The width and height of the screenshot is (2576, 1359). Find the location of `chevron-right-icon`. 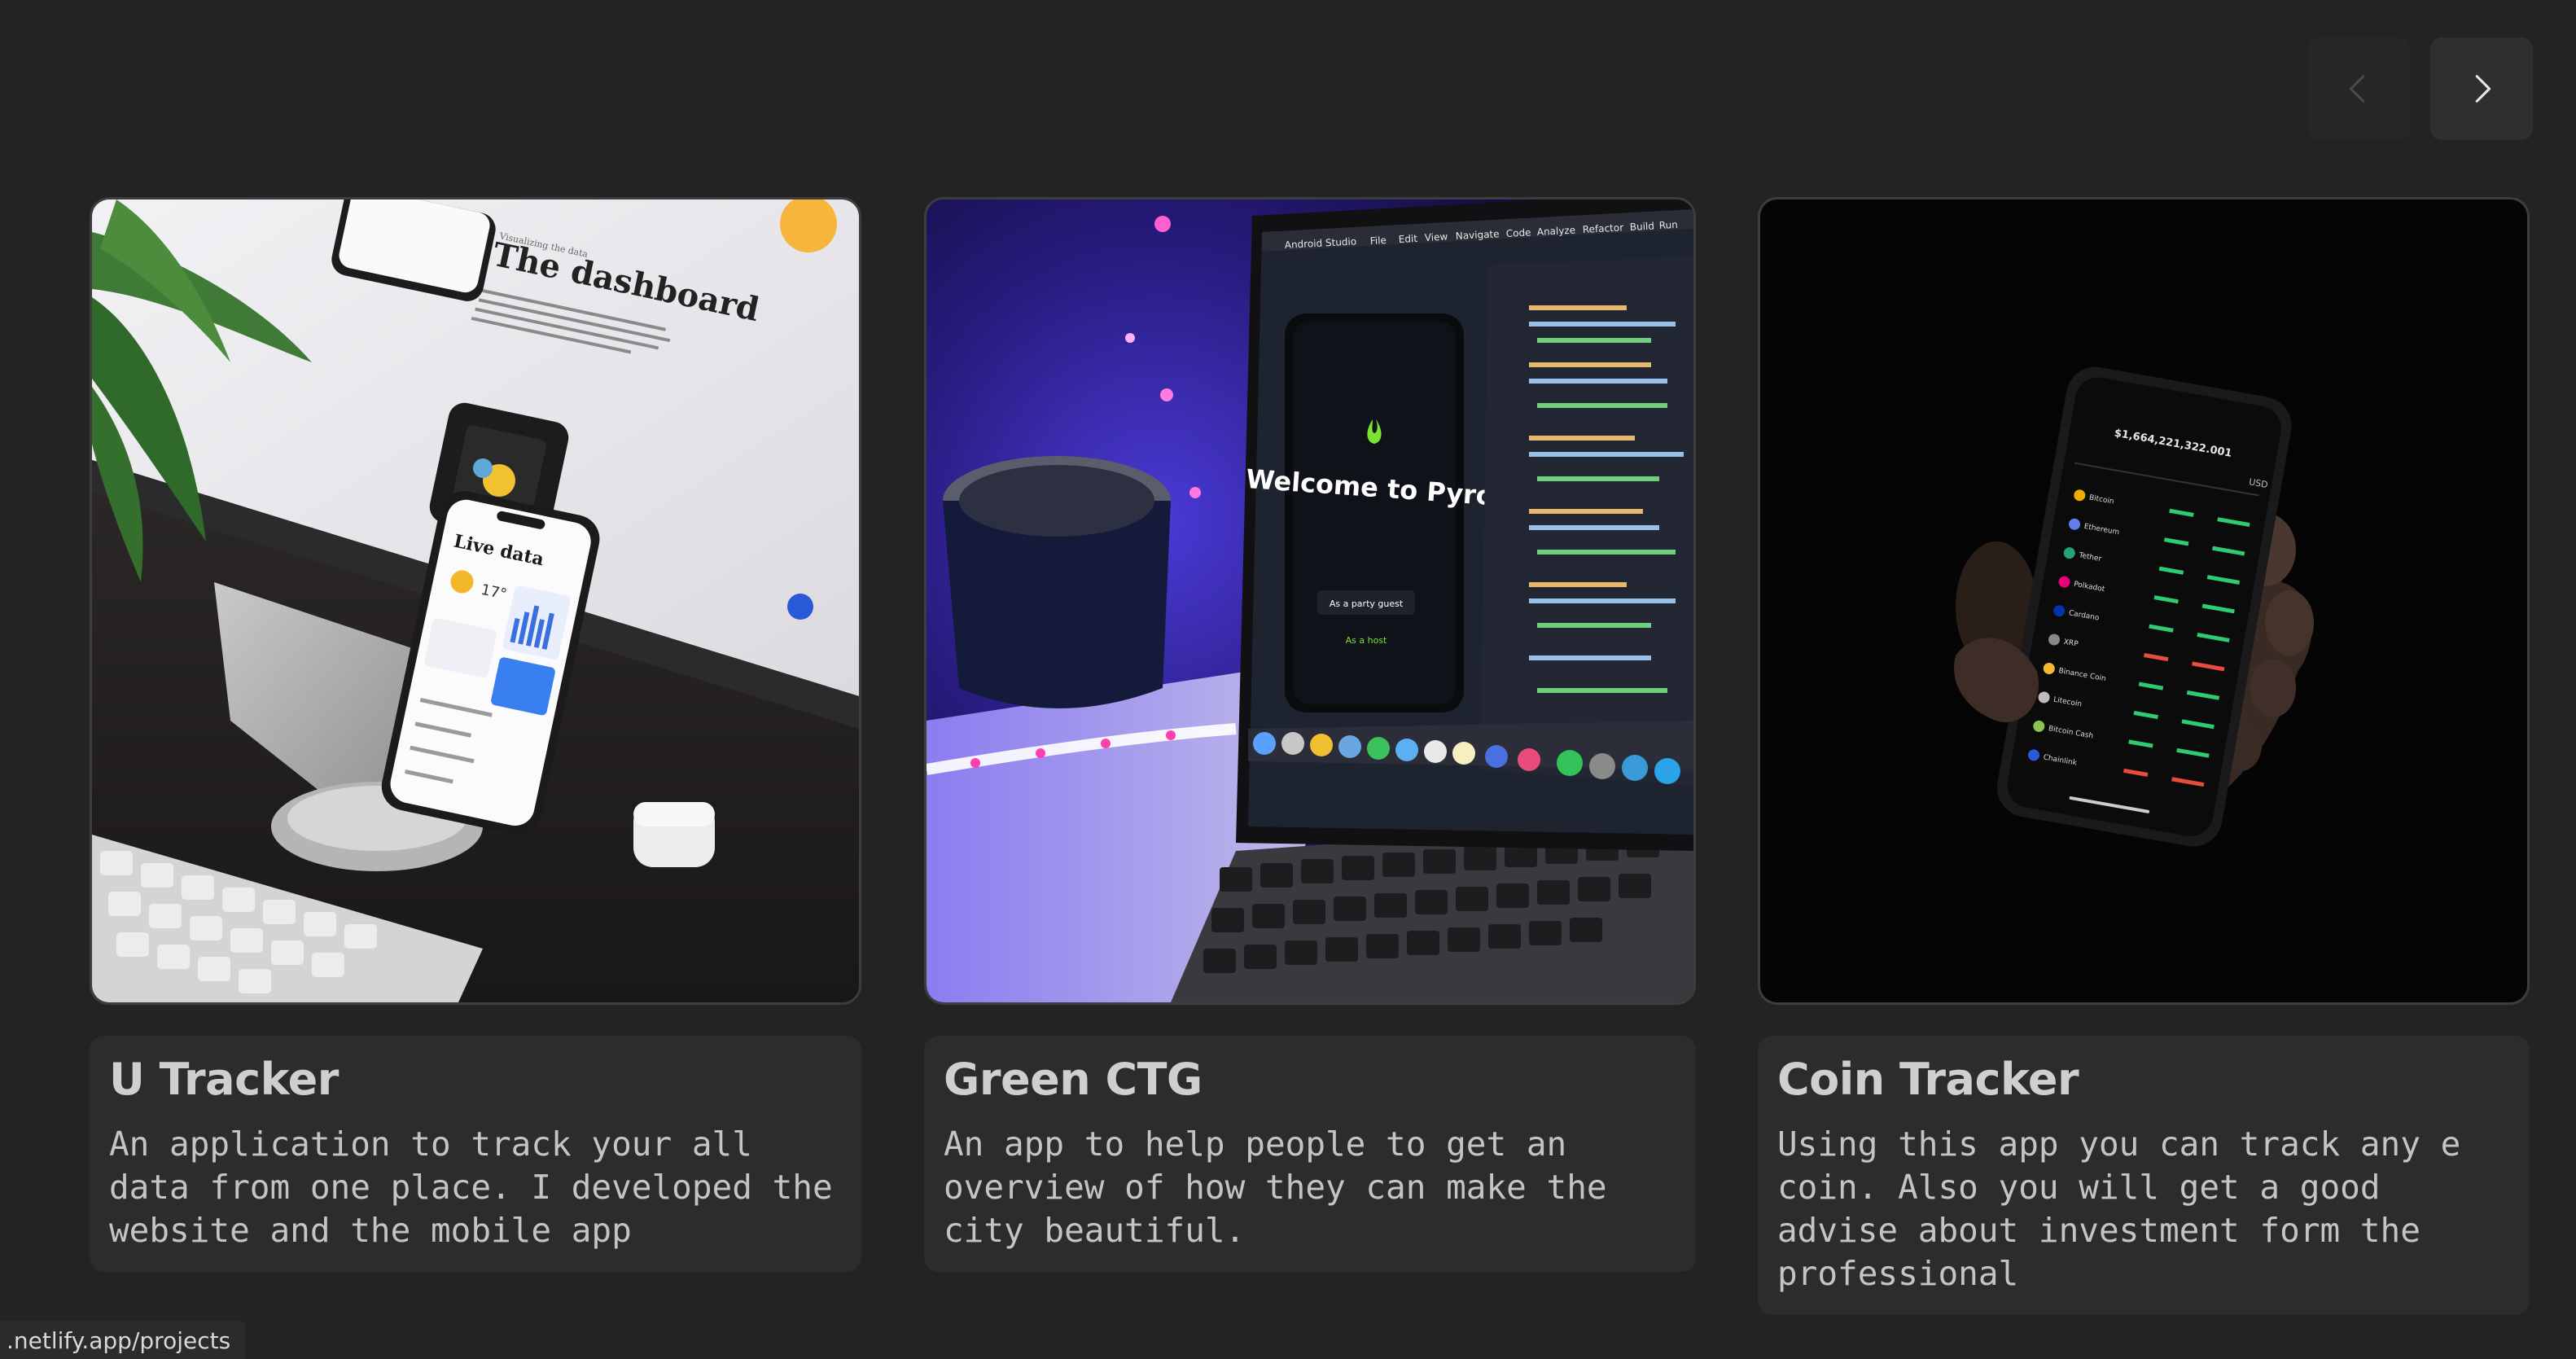

chevron-right-icon is located at coordinates (2483, 89).